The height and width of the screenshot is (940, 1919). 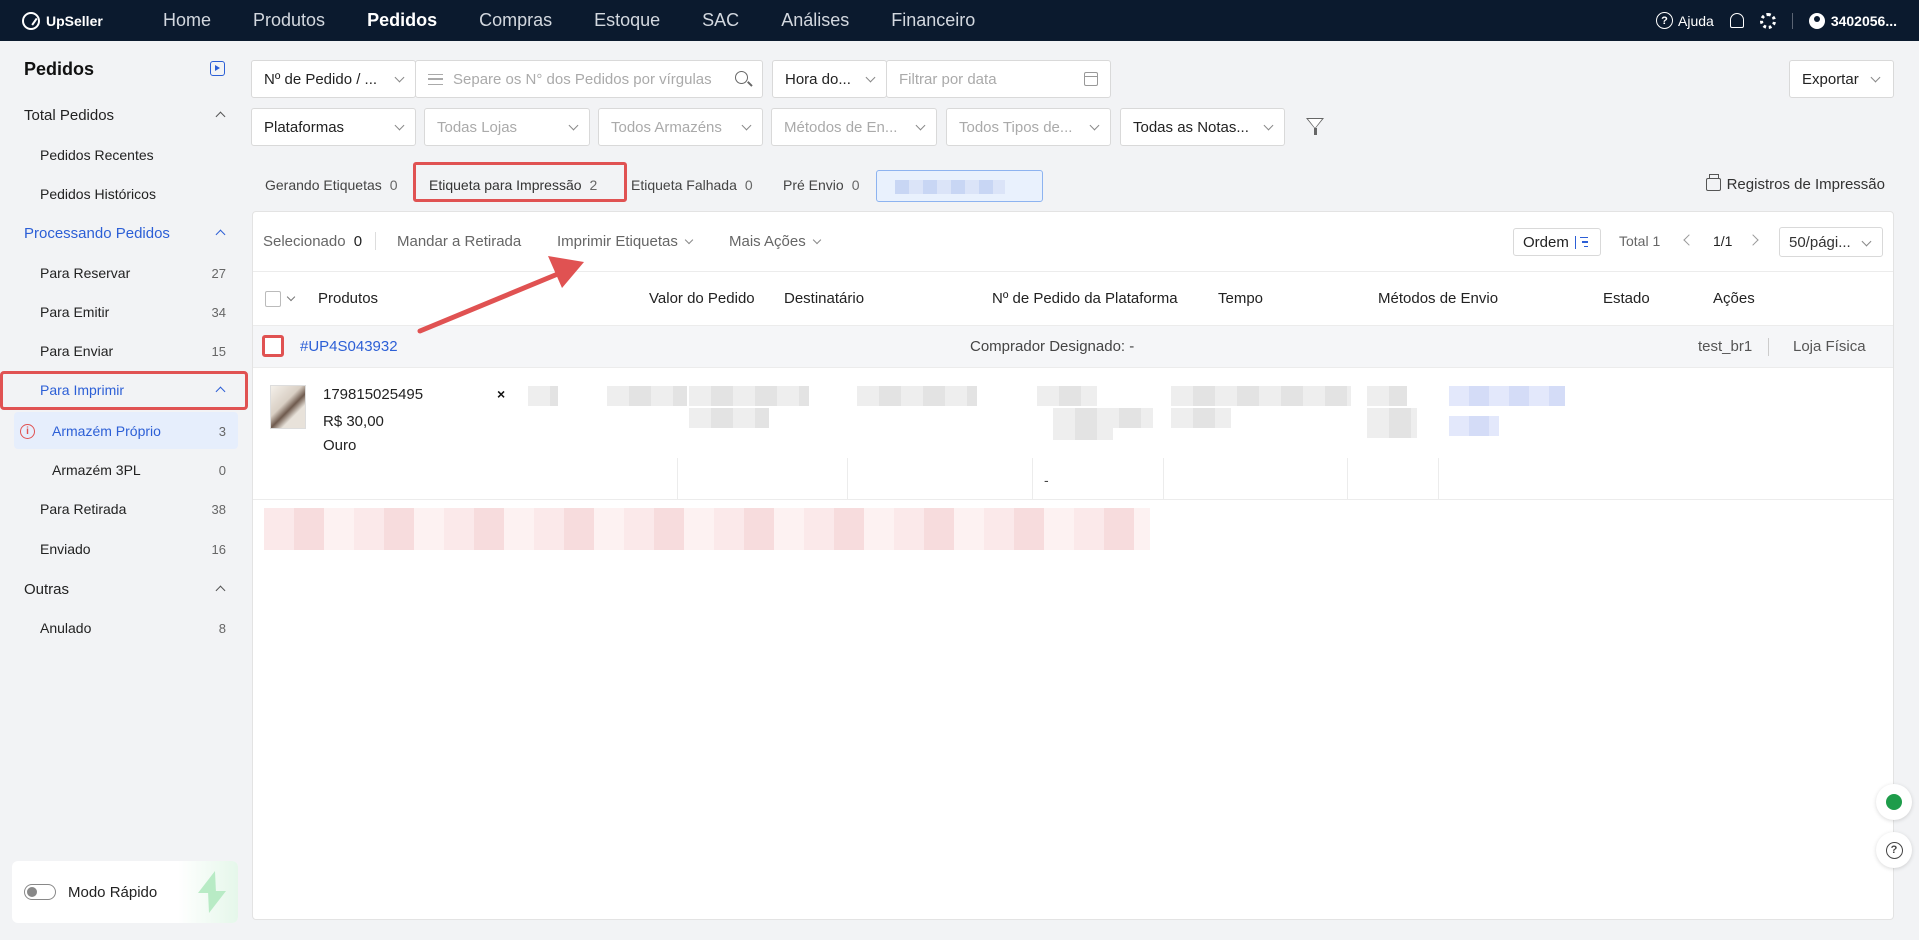 What do you see at coordinates (75, 312) in the screenshot?
I see `sidebar-item-label: Para Emitir` at bounding box center [75, 312].